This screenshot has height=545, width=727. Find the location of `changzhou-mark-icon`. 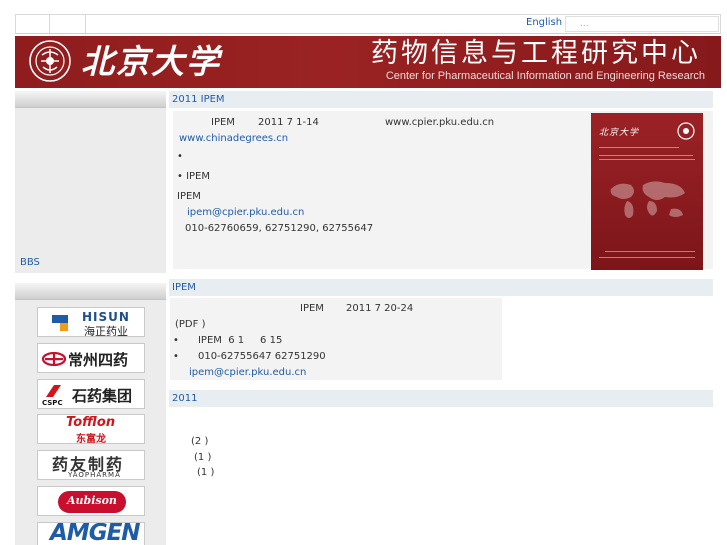

changzhou-mark-icon is located at coordinates (54, 359).